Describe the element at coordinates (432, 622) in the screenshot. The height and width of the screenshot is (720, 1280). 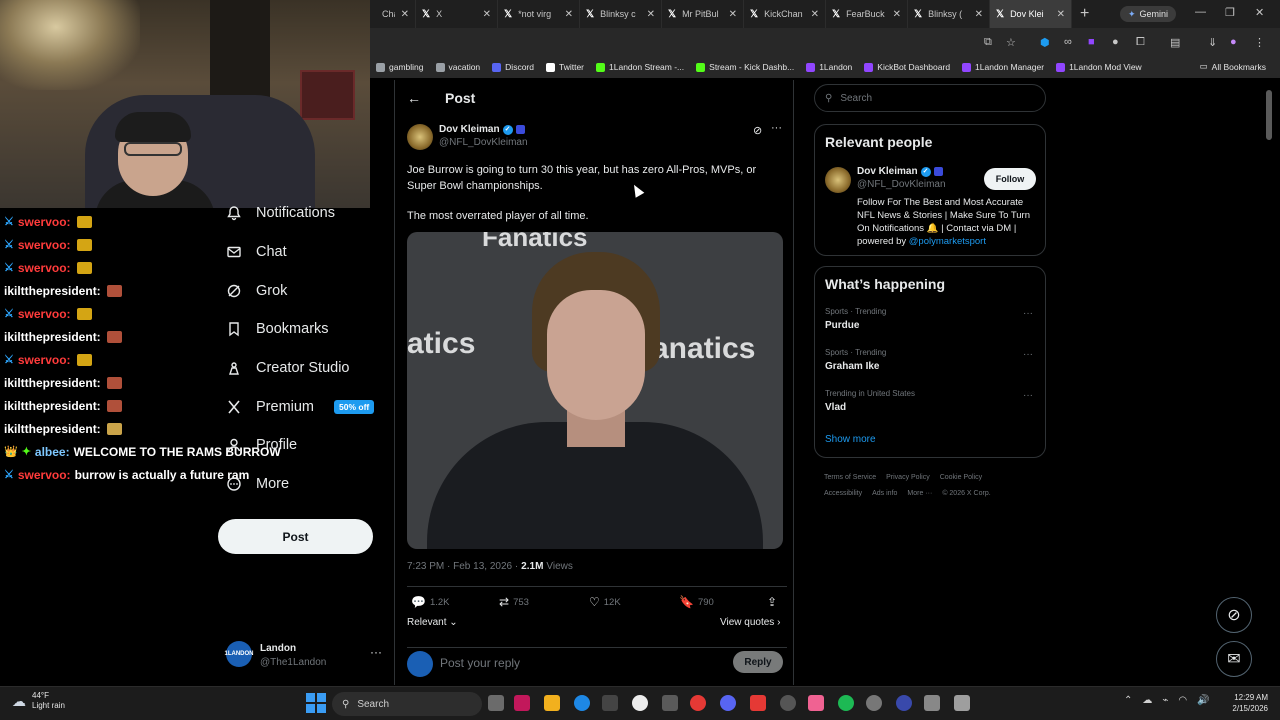
I see `reply-sort-dropdown: Relevant ⌄` at that location.